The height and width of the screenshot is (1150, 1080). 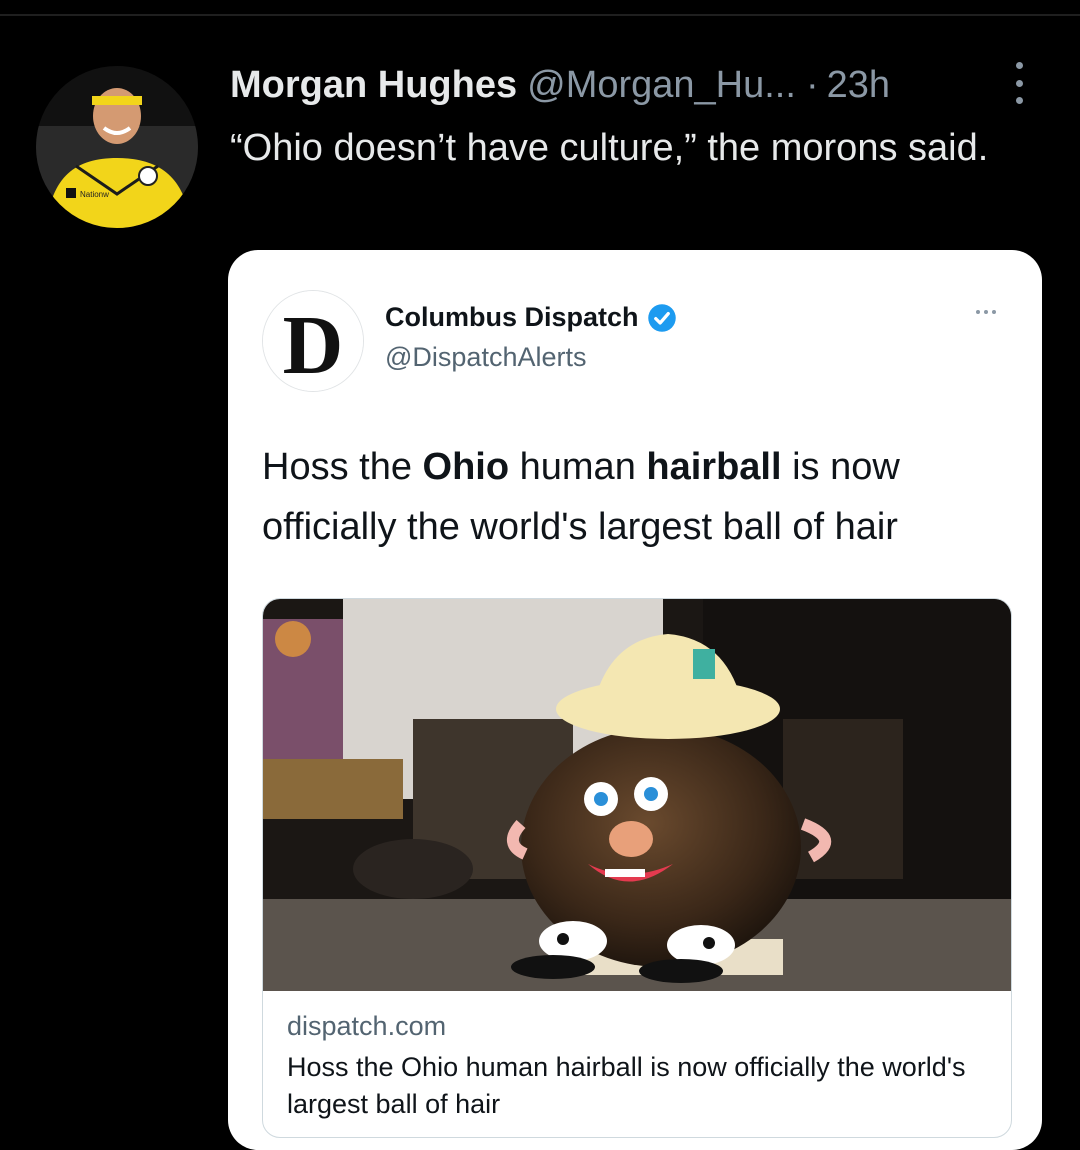 I want to click on tweet-timestamp: 23h, so click(x=858, y=85).